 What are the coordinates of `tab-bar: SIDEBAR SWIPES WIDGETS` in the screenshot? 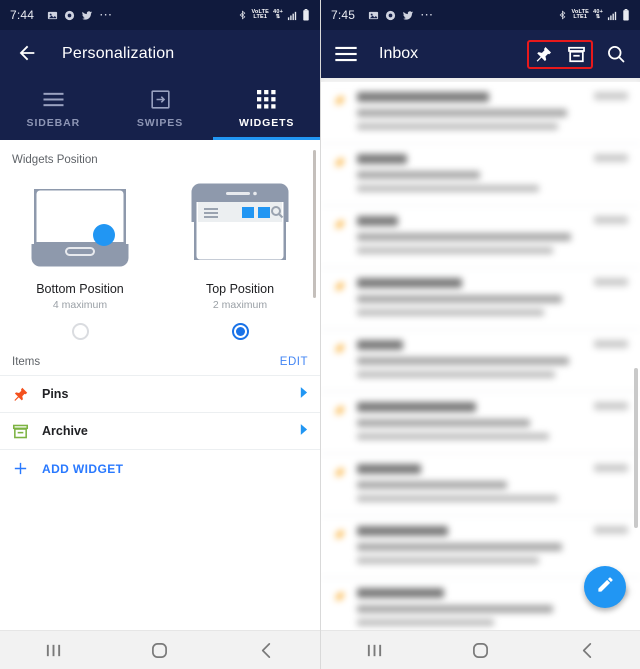 It's located at (160, 109).